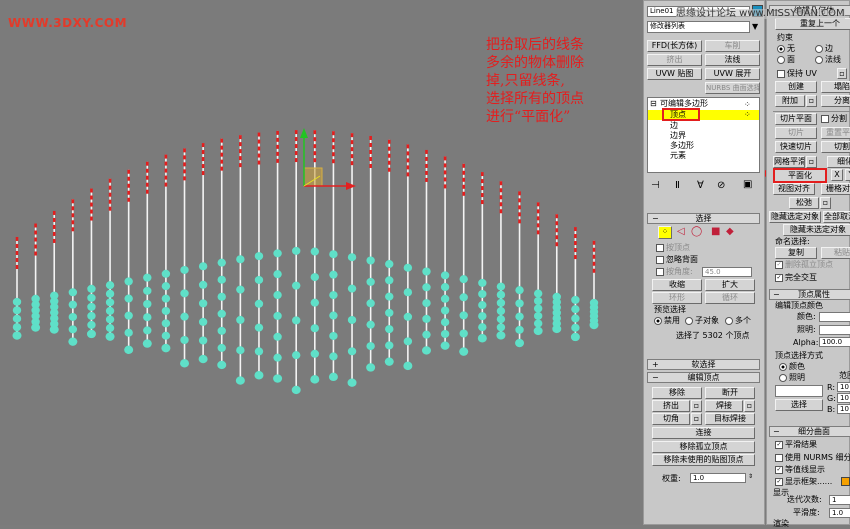 This screenshot has height=529, width=850. Describe the element at coordinates (843, 398) in the screenshot. I see `range-g-input: 10` at that location.